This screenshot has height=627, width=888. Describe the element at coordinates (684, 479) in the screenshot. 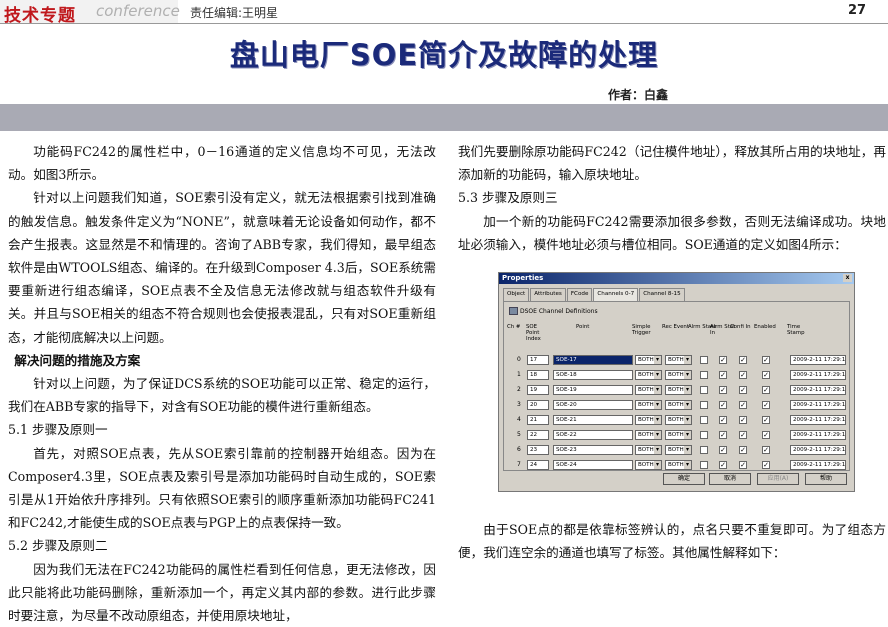

I see `dialog-button: 确定` at that location.